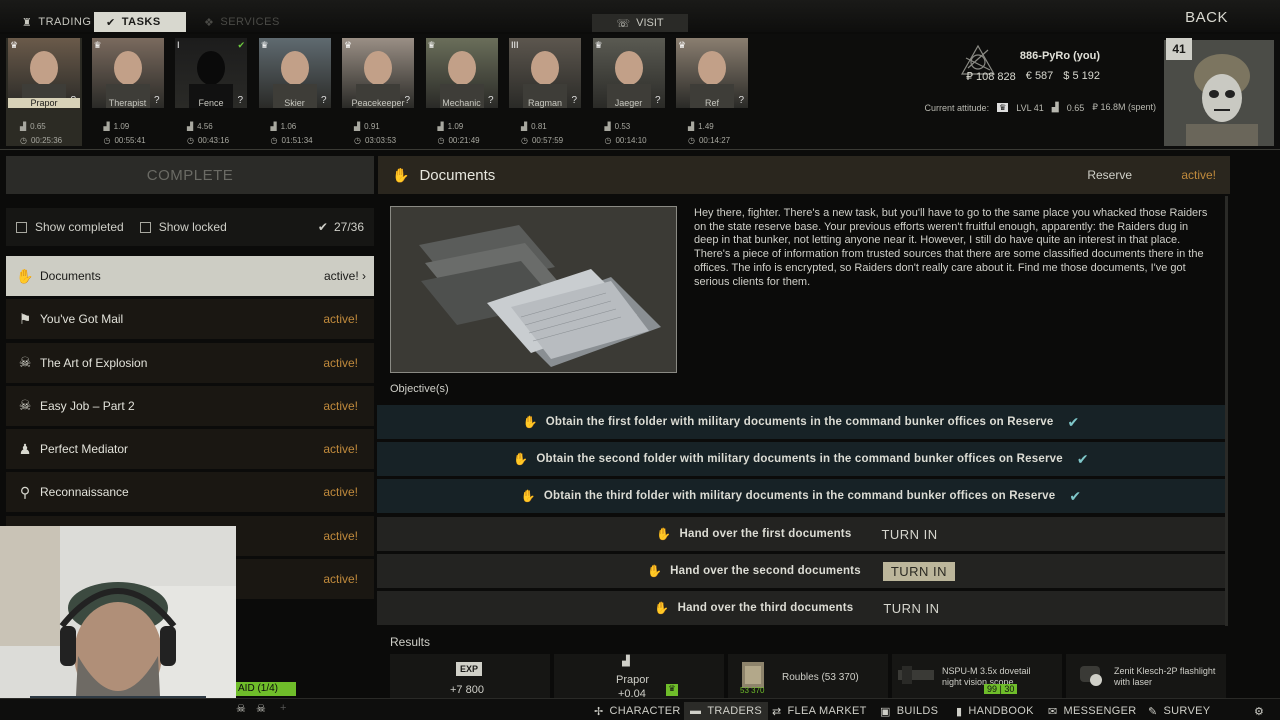 This screenshot has width=1280, height=720. I want to click on attitude-spent: ₽ 16.8M (spent), so click(1124, 107).